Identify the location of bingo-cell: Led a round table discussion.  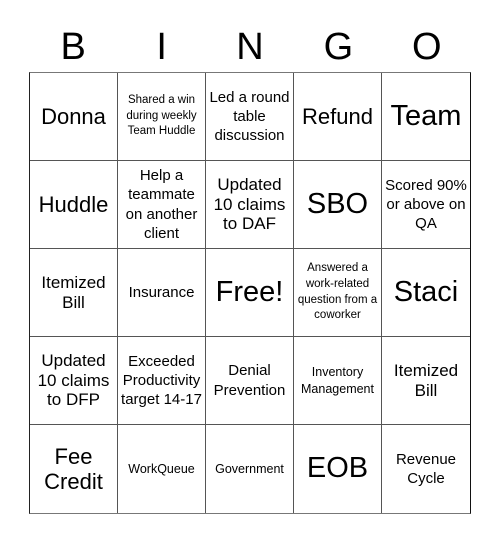
(250, 117).